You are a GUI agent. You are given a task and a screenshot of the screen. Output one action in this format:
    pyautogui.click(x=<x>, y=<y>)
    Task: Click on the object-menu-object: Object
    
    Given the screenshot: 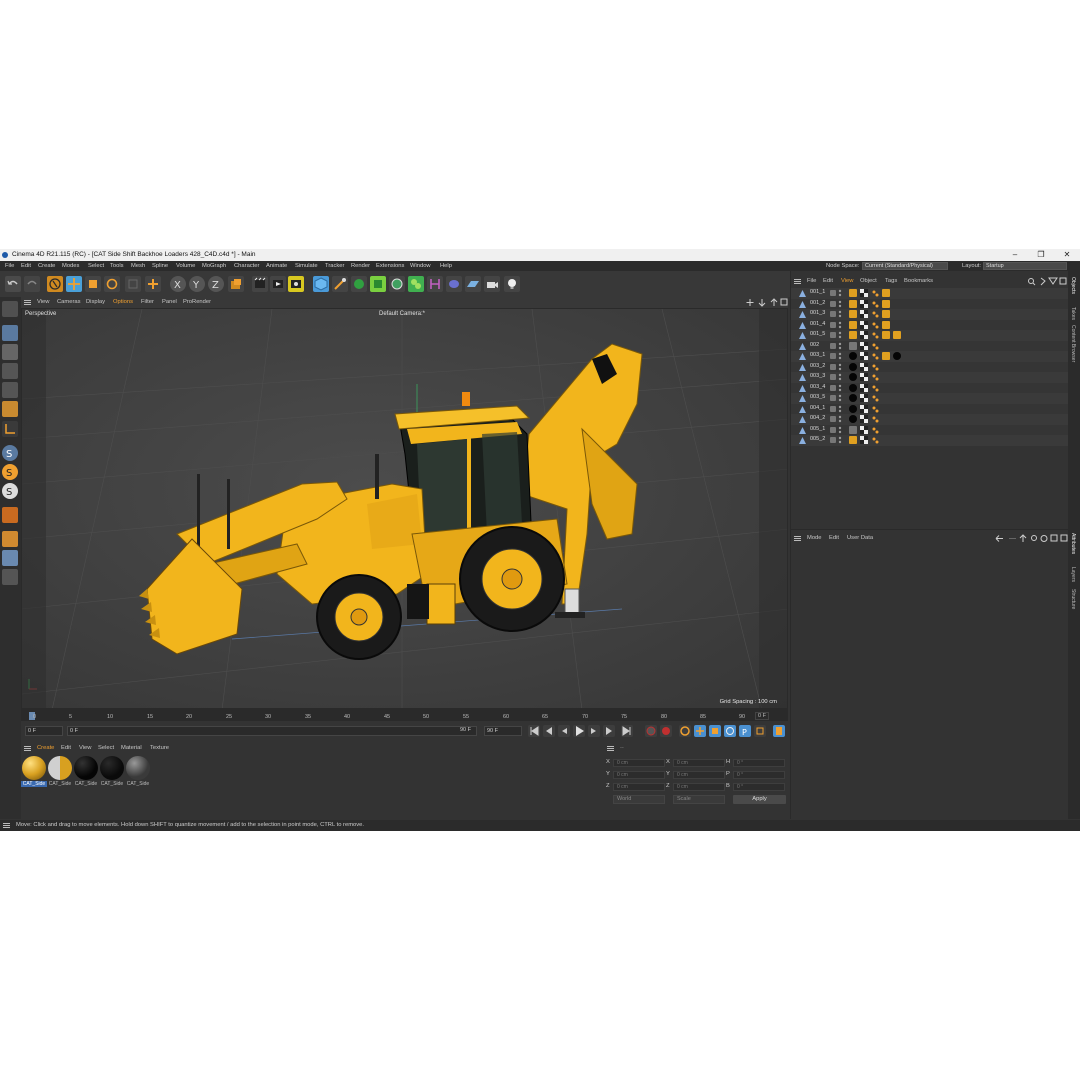 What is the action you would take?
    pyautogui.click(x=868, y=281)
    